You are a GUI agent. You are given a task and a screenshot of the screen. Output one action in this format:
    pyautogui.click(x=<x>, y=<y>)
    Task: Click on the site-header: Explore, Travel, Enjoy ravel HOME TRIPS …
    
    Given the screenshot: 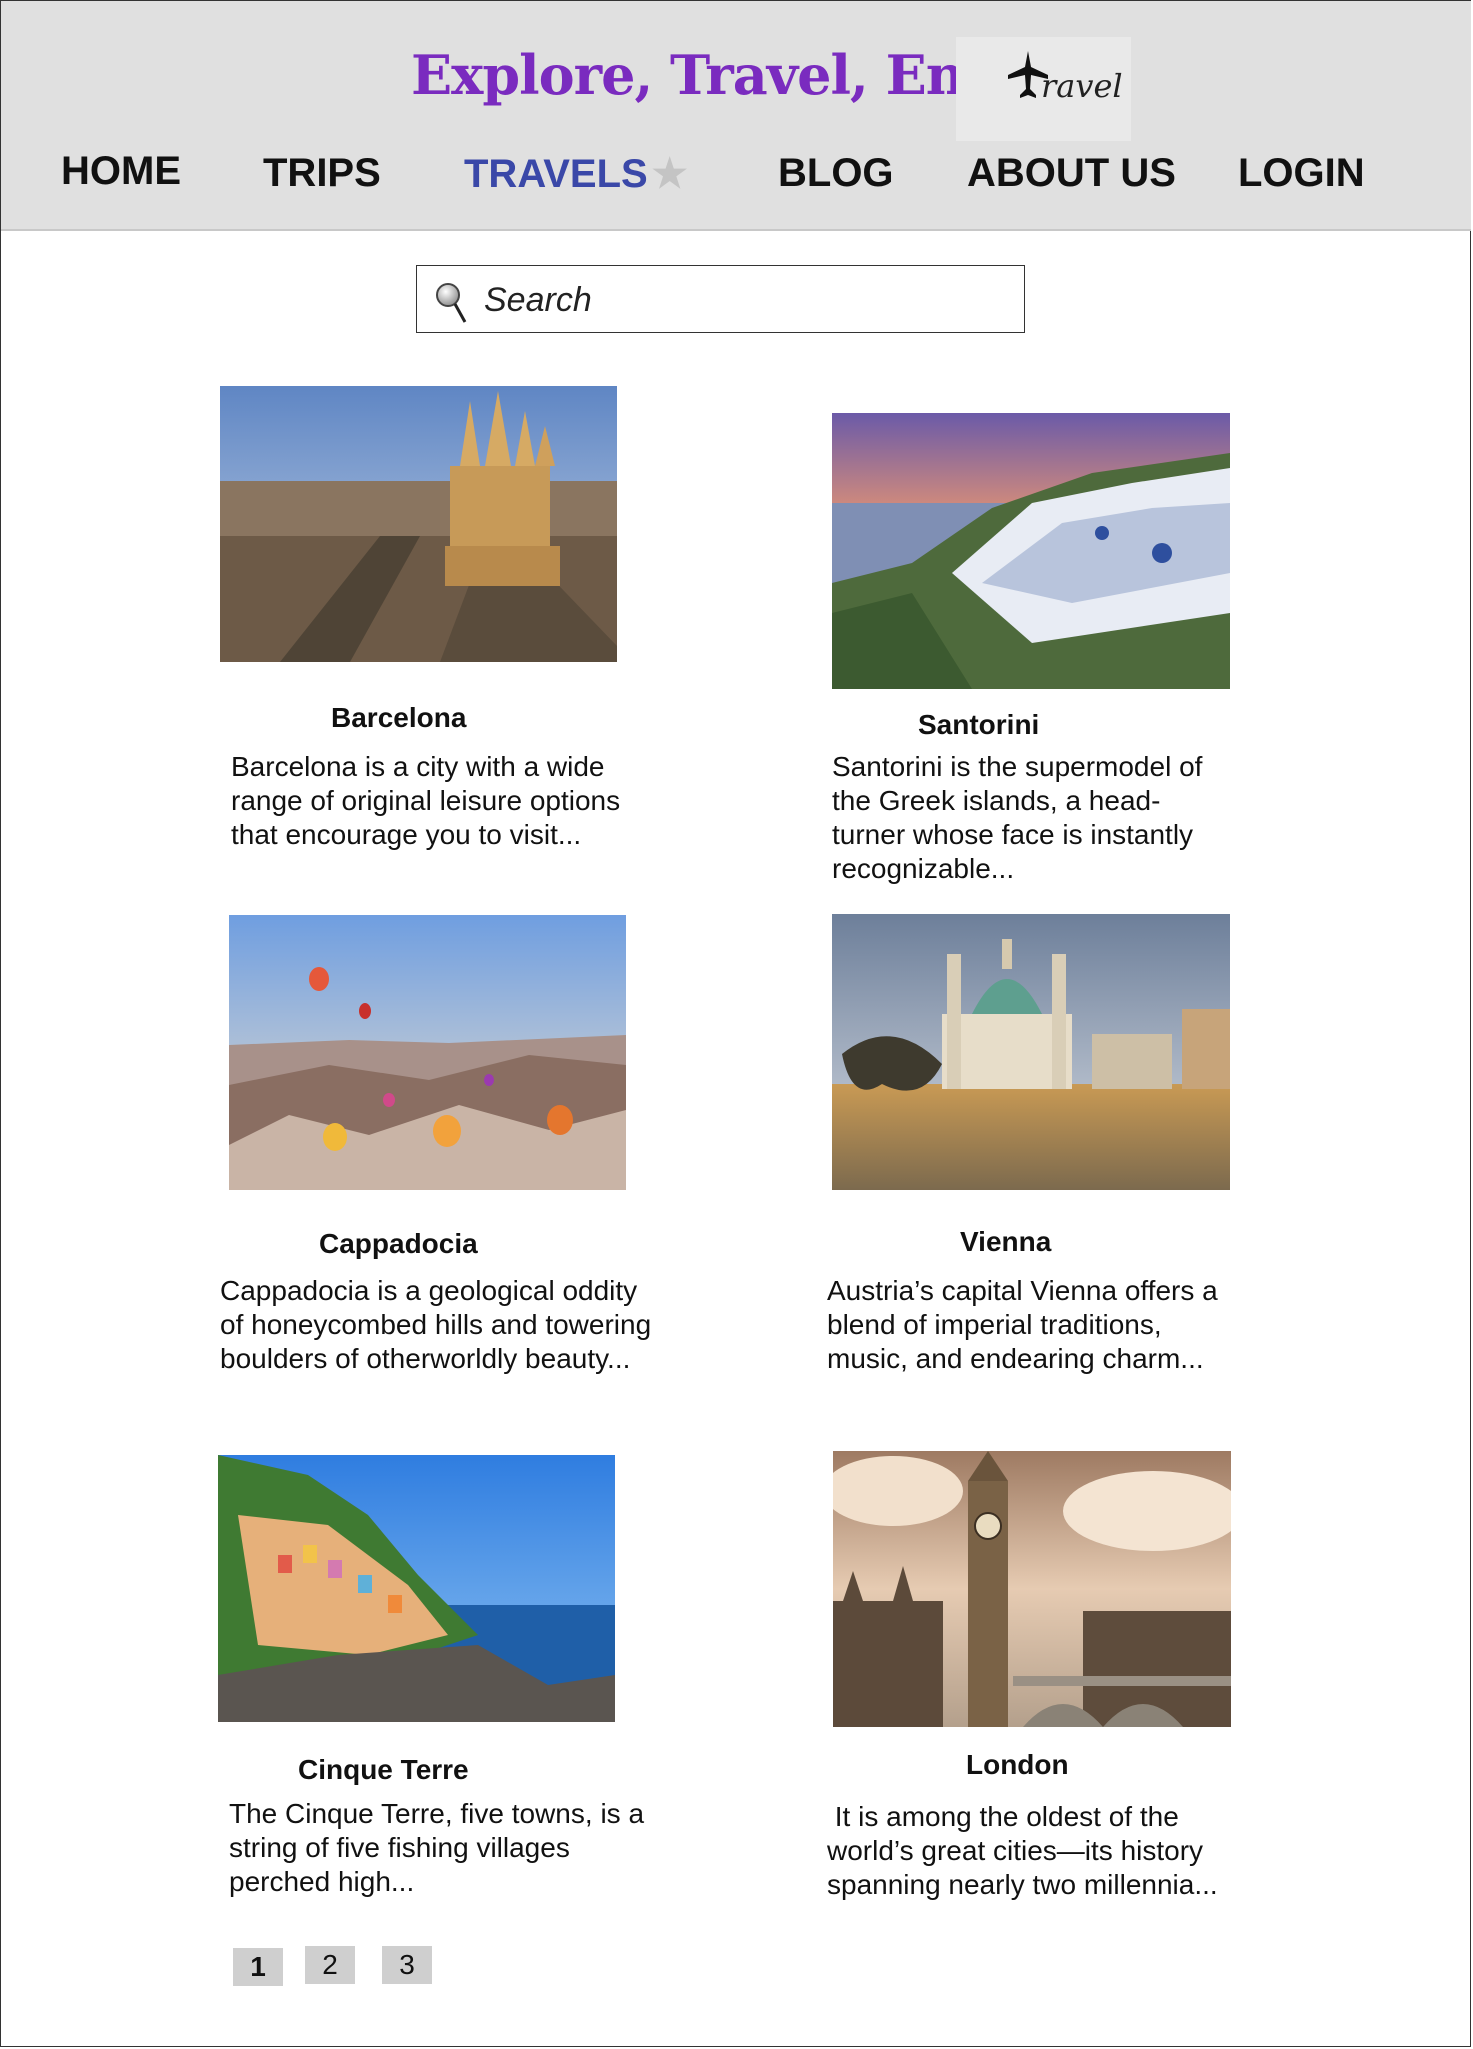 What is the action you would take?
    pyautogui.click(x=736, y=116)
    